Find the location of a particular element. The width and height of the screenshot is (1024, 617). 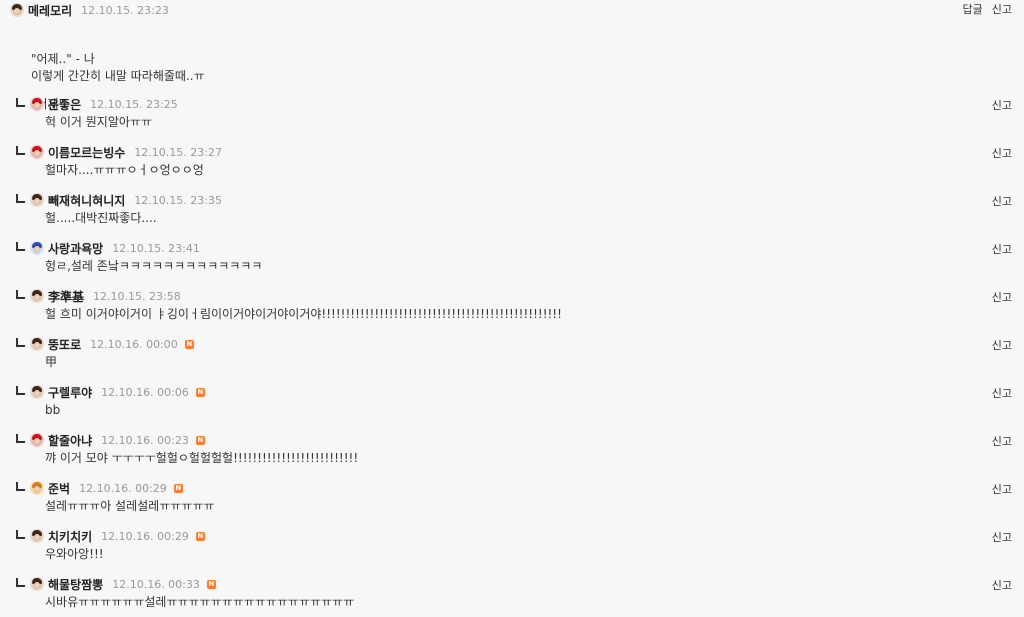

reply-author-line: 李準基 12.10.15. 23:58 is located at coordinates (98, 296).